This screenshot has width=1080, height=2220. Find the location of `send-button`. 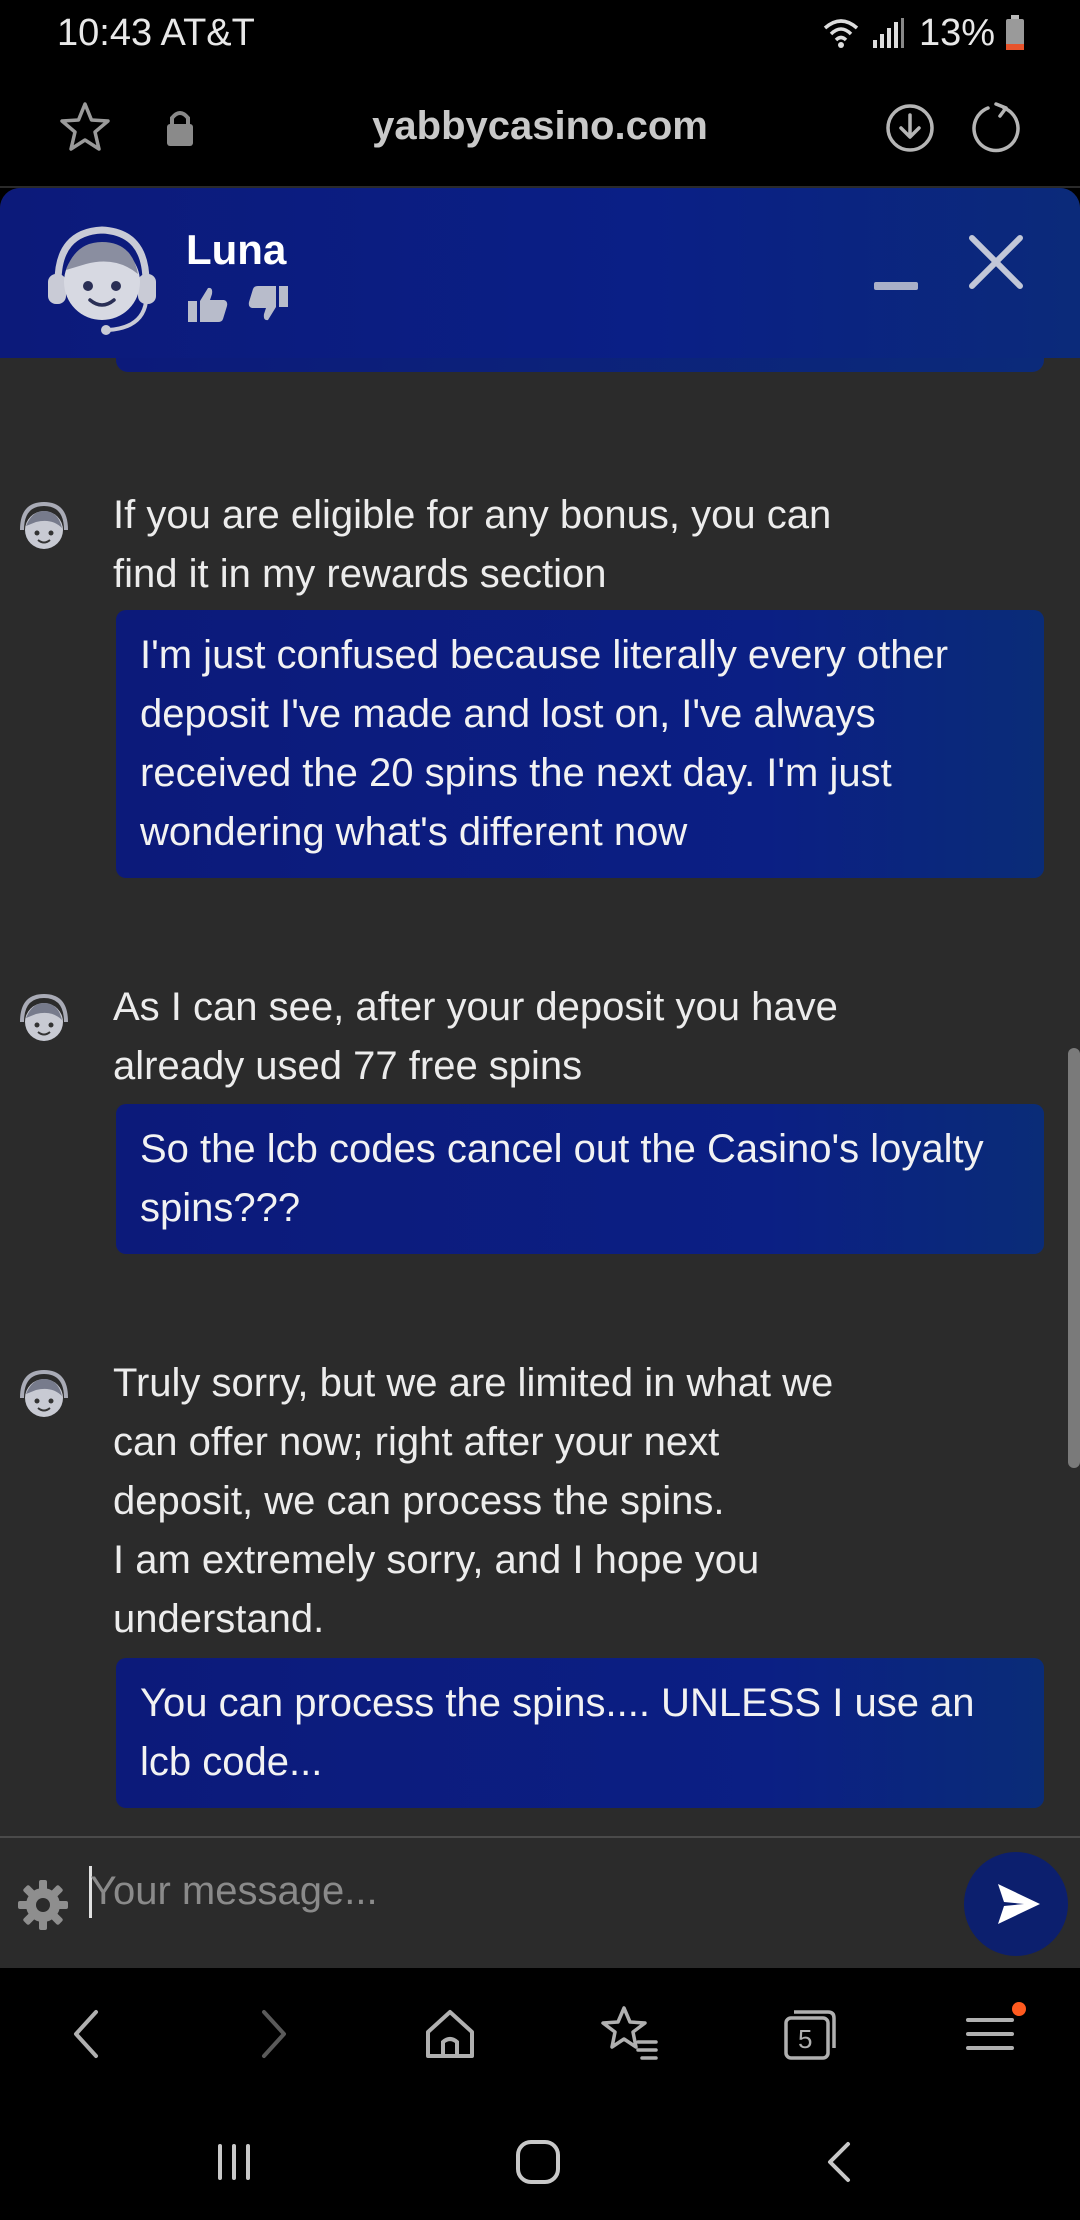

send-button is located at coordinates (1016, 1904).